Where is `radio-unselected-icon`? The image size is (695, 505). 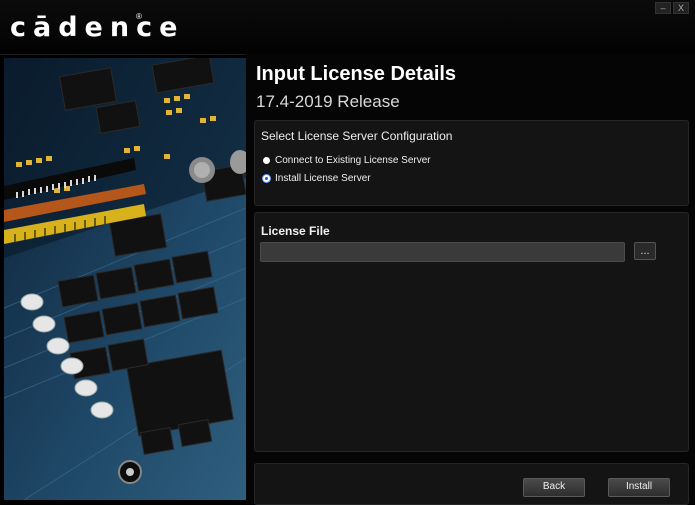 radio-unselected-icon is located at coordinates (266, 160).